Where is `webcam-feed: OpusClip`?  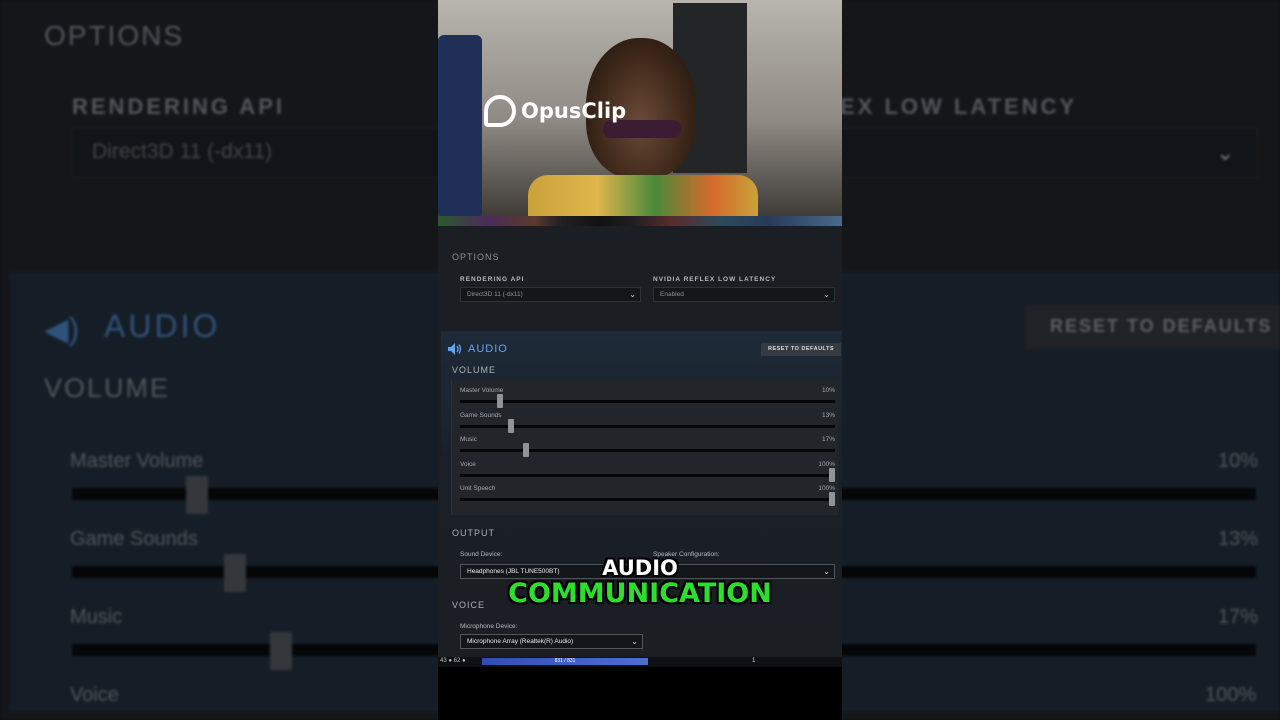
webcam-feed: OpusClip is located at coordinates (640, 109).